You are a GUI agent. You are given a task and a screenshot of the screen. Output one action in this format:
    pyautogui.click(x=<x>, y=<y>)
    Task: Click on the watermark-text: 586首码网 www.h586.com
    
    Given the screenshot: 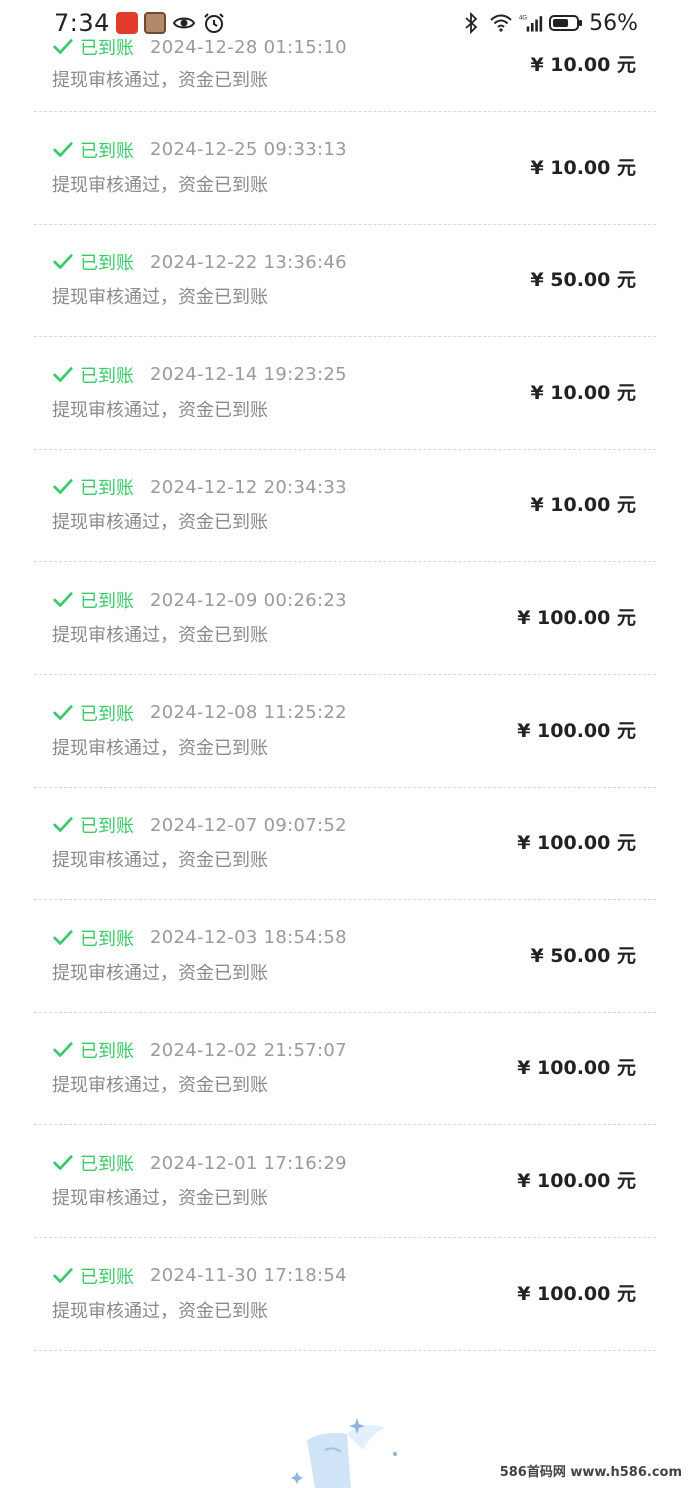 What is the action you would take?
    pyautogui.click(x=590, y=1470)
    